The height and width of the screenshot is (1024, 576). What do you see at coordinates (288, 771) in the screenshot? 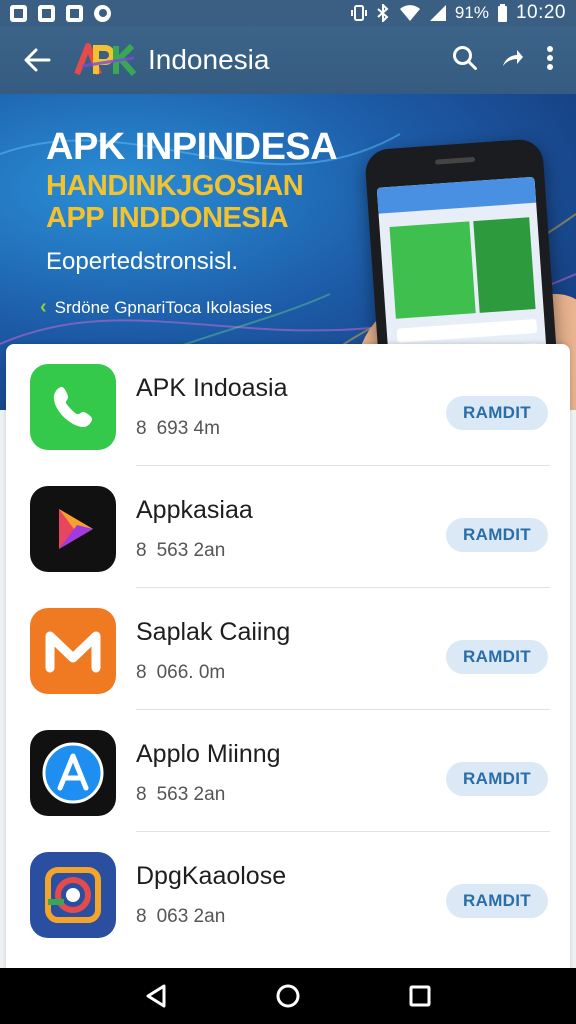
I see `list-item: Applo Miinng 8 563 2an RAMDIT` at bounding box center [288, 771].